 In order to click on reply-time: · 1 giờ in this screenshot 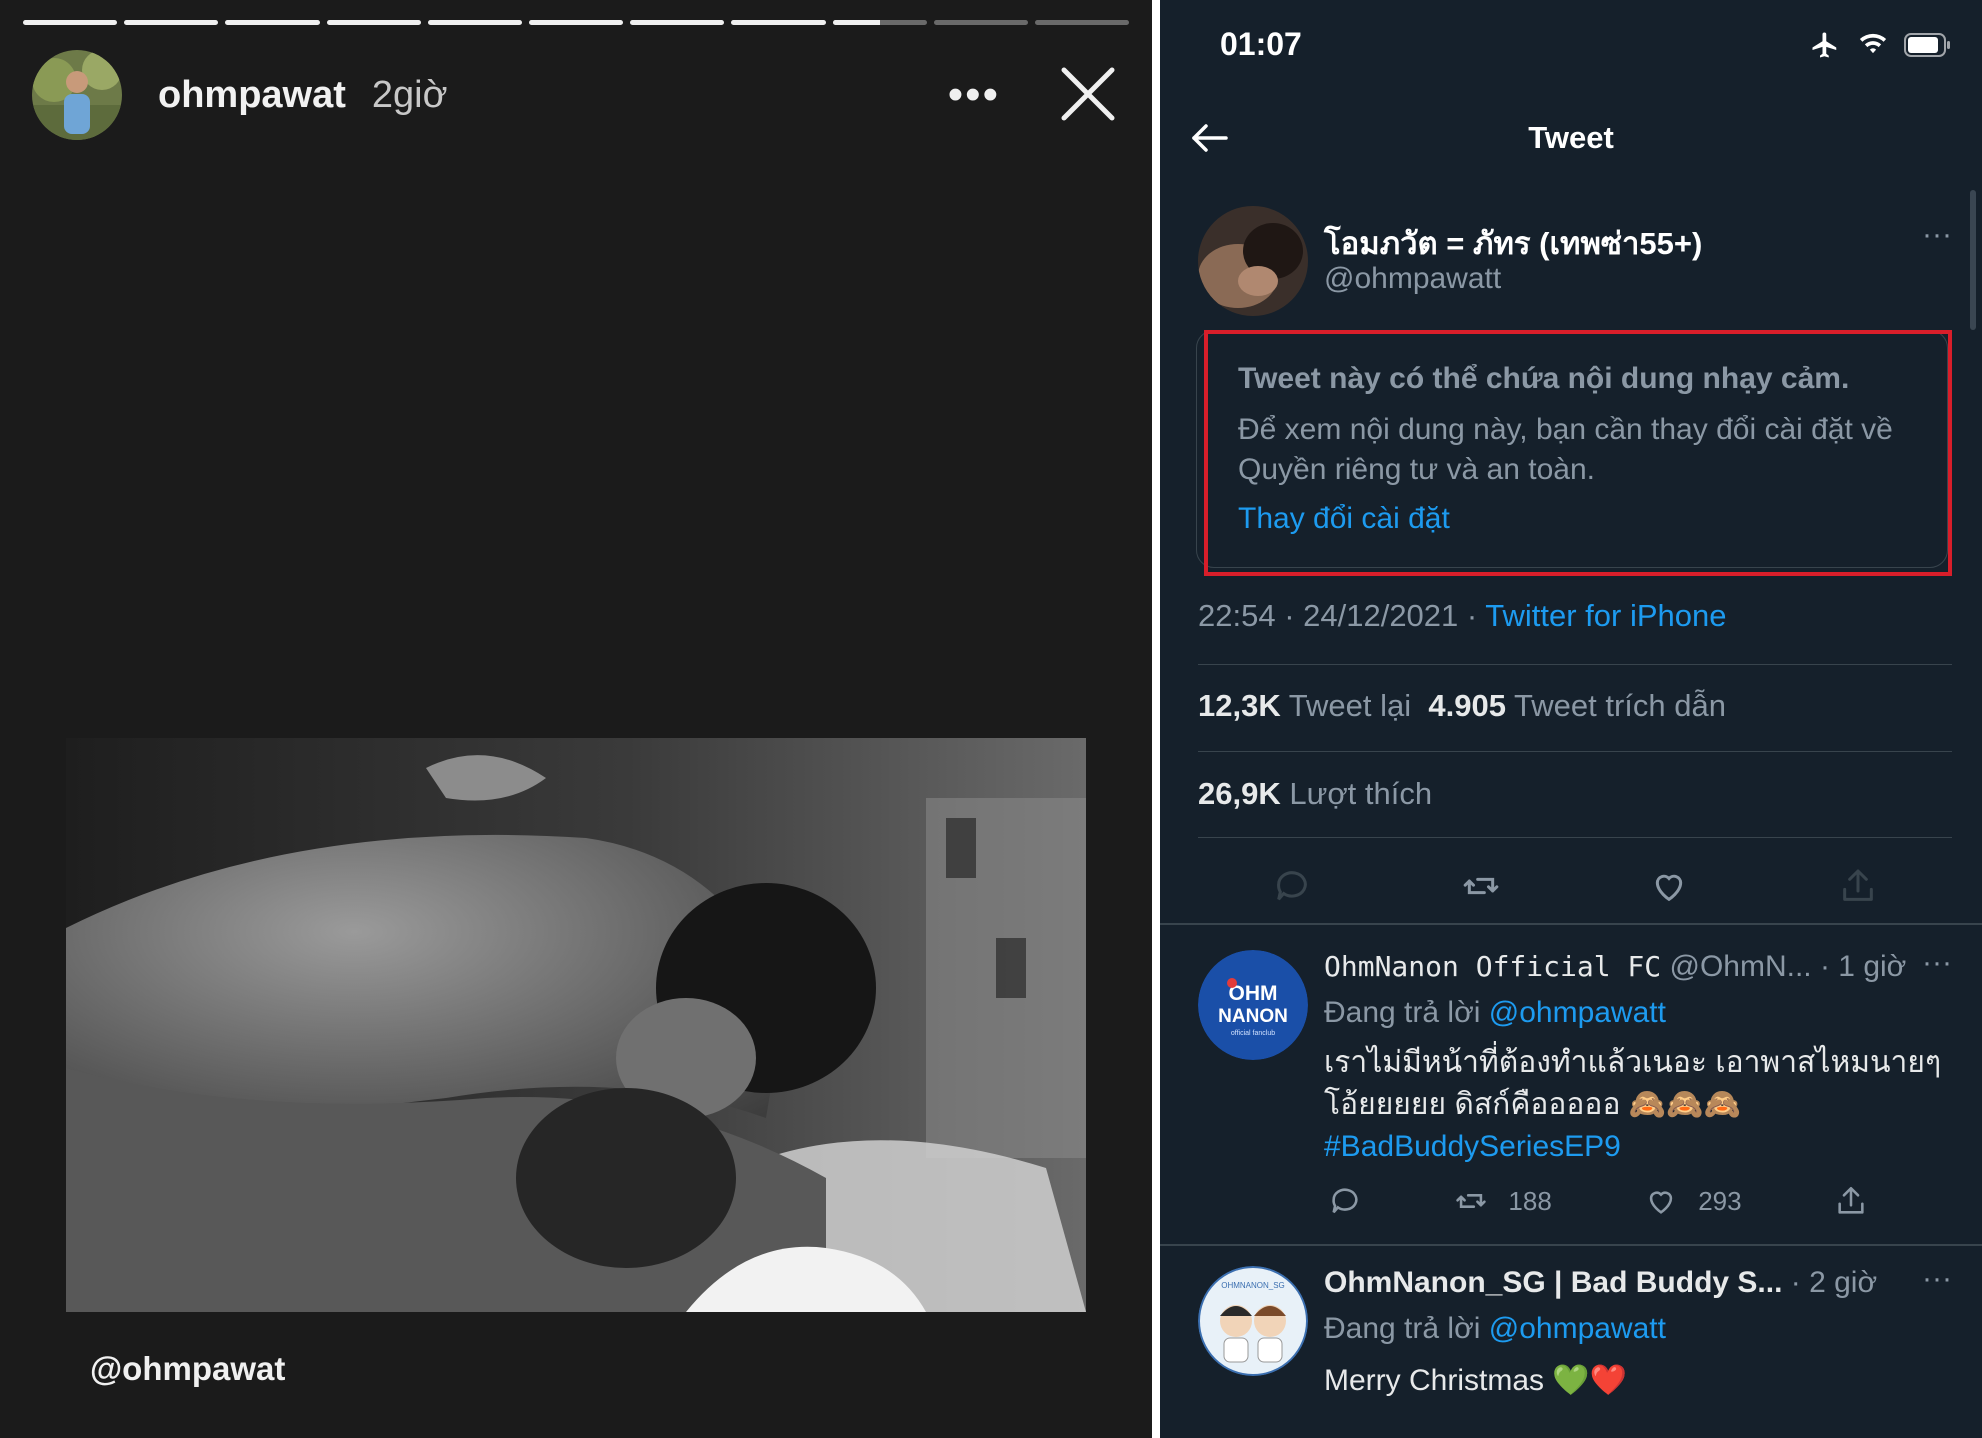, I will do `click(1863, 966)`.